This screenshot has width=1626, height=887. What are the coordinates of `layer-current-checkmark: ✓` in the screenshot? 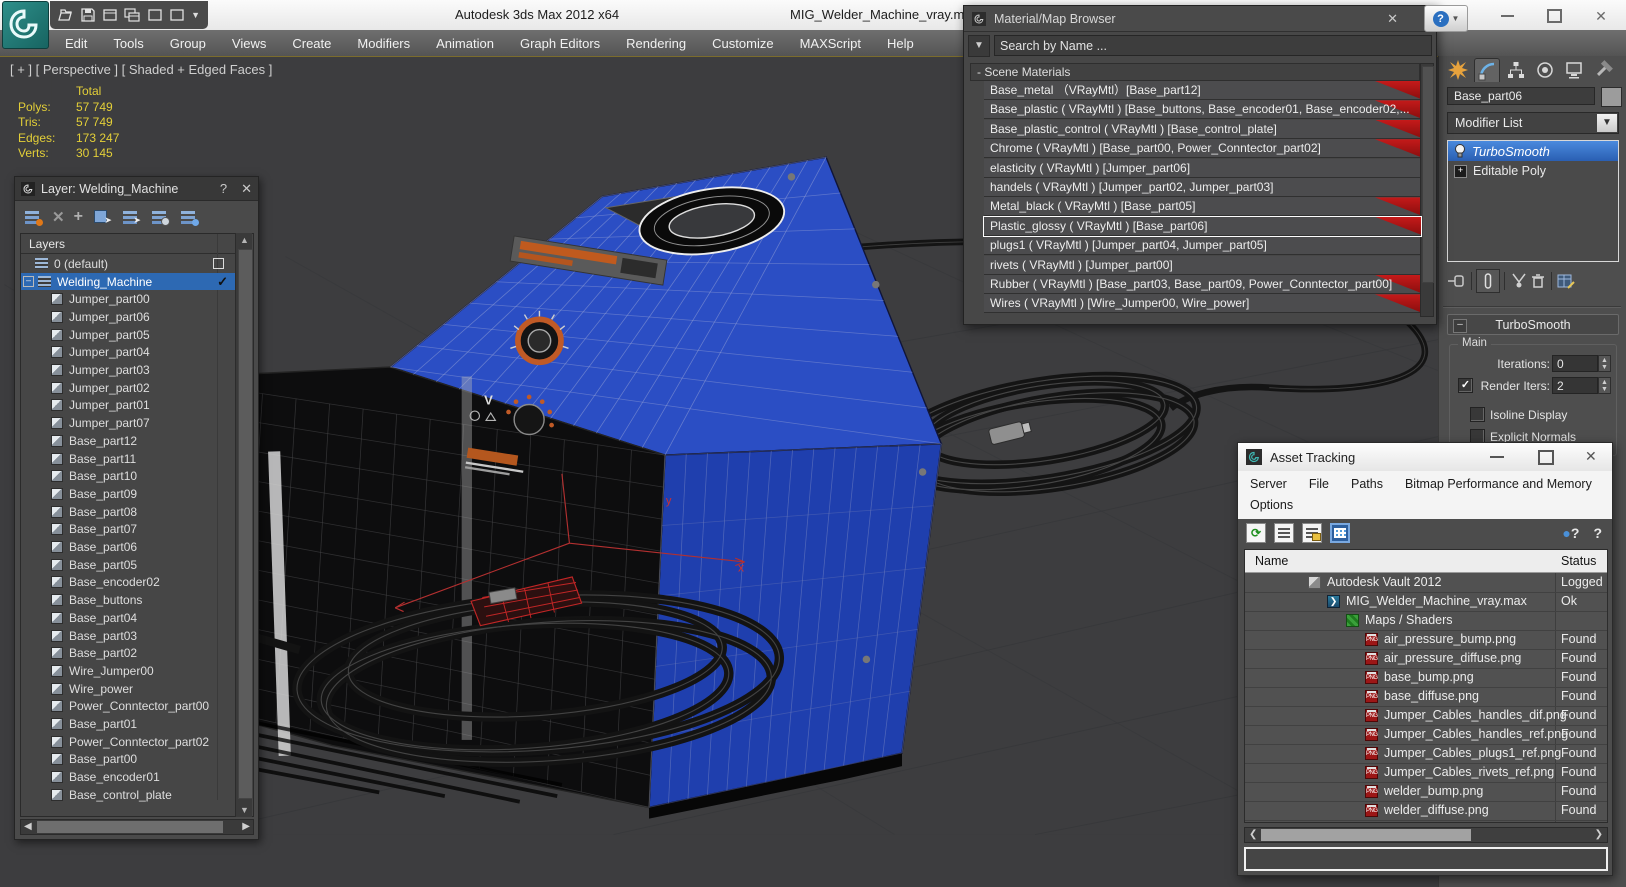 It's located at (222, 282).